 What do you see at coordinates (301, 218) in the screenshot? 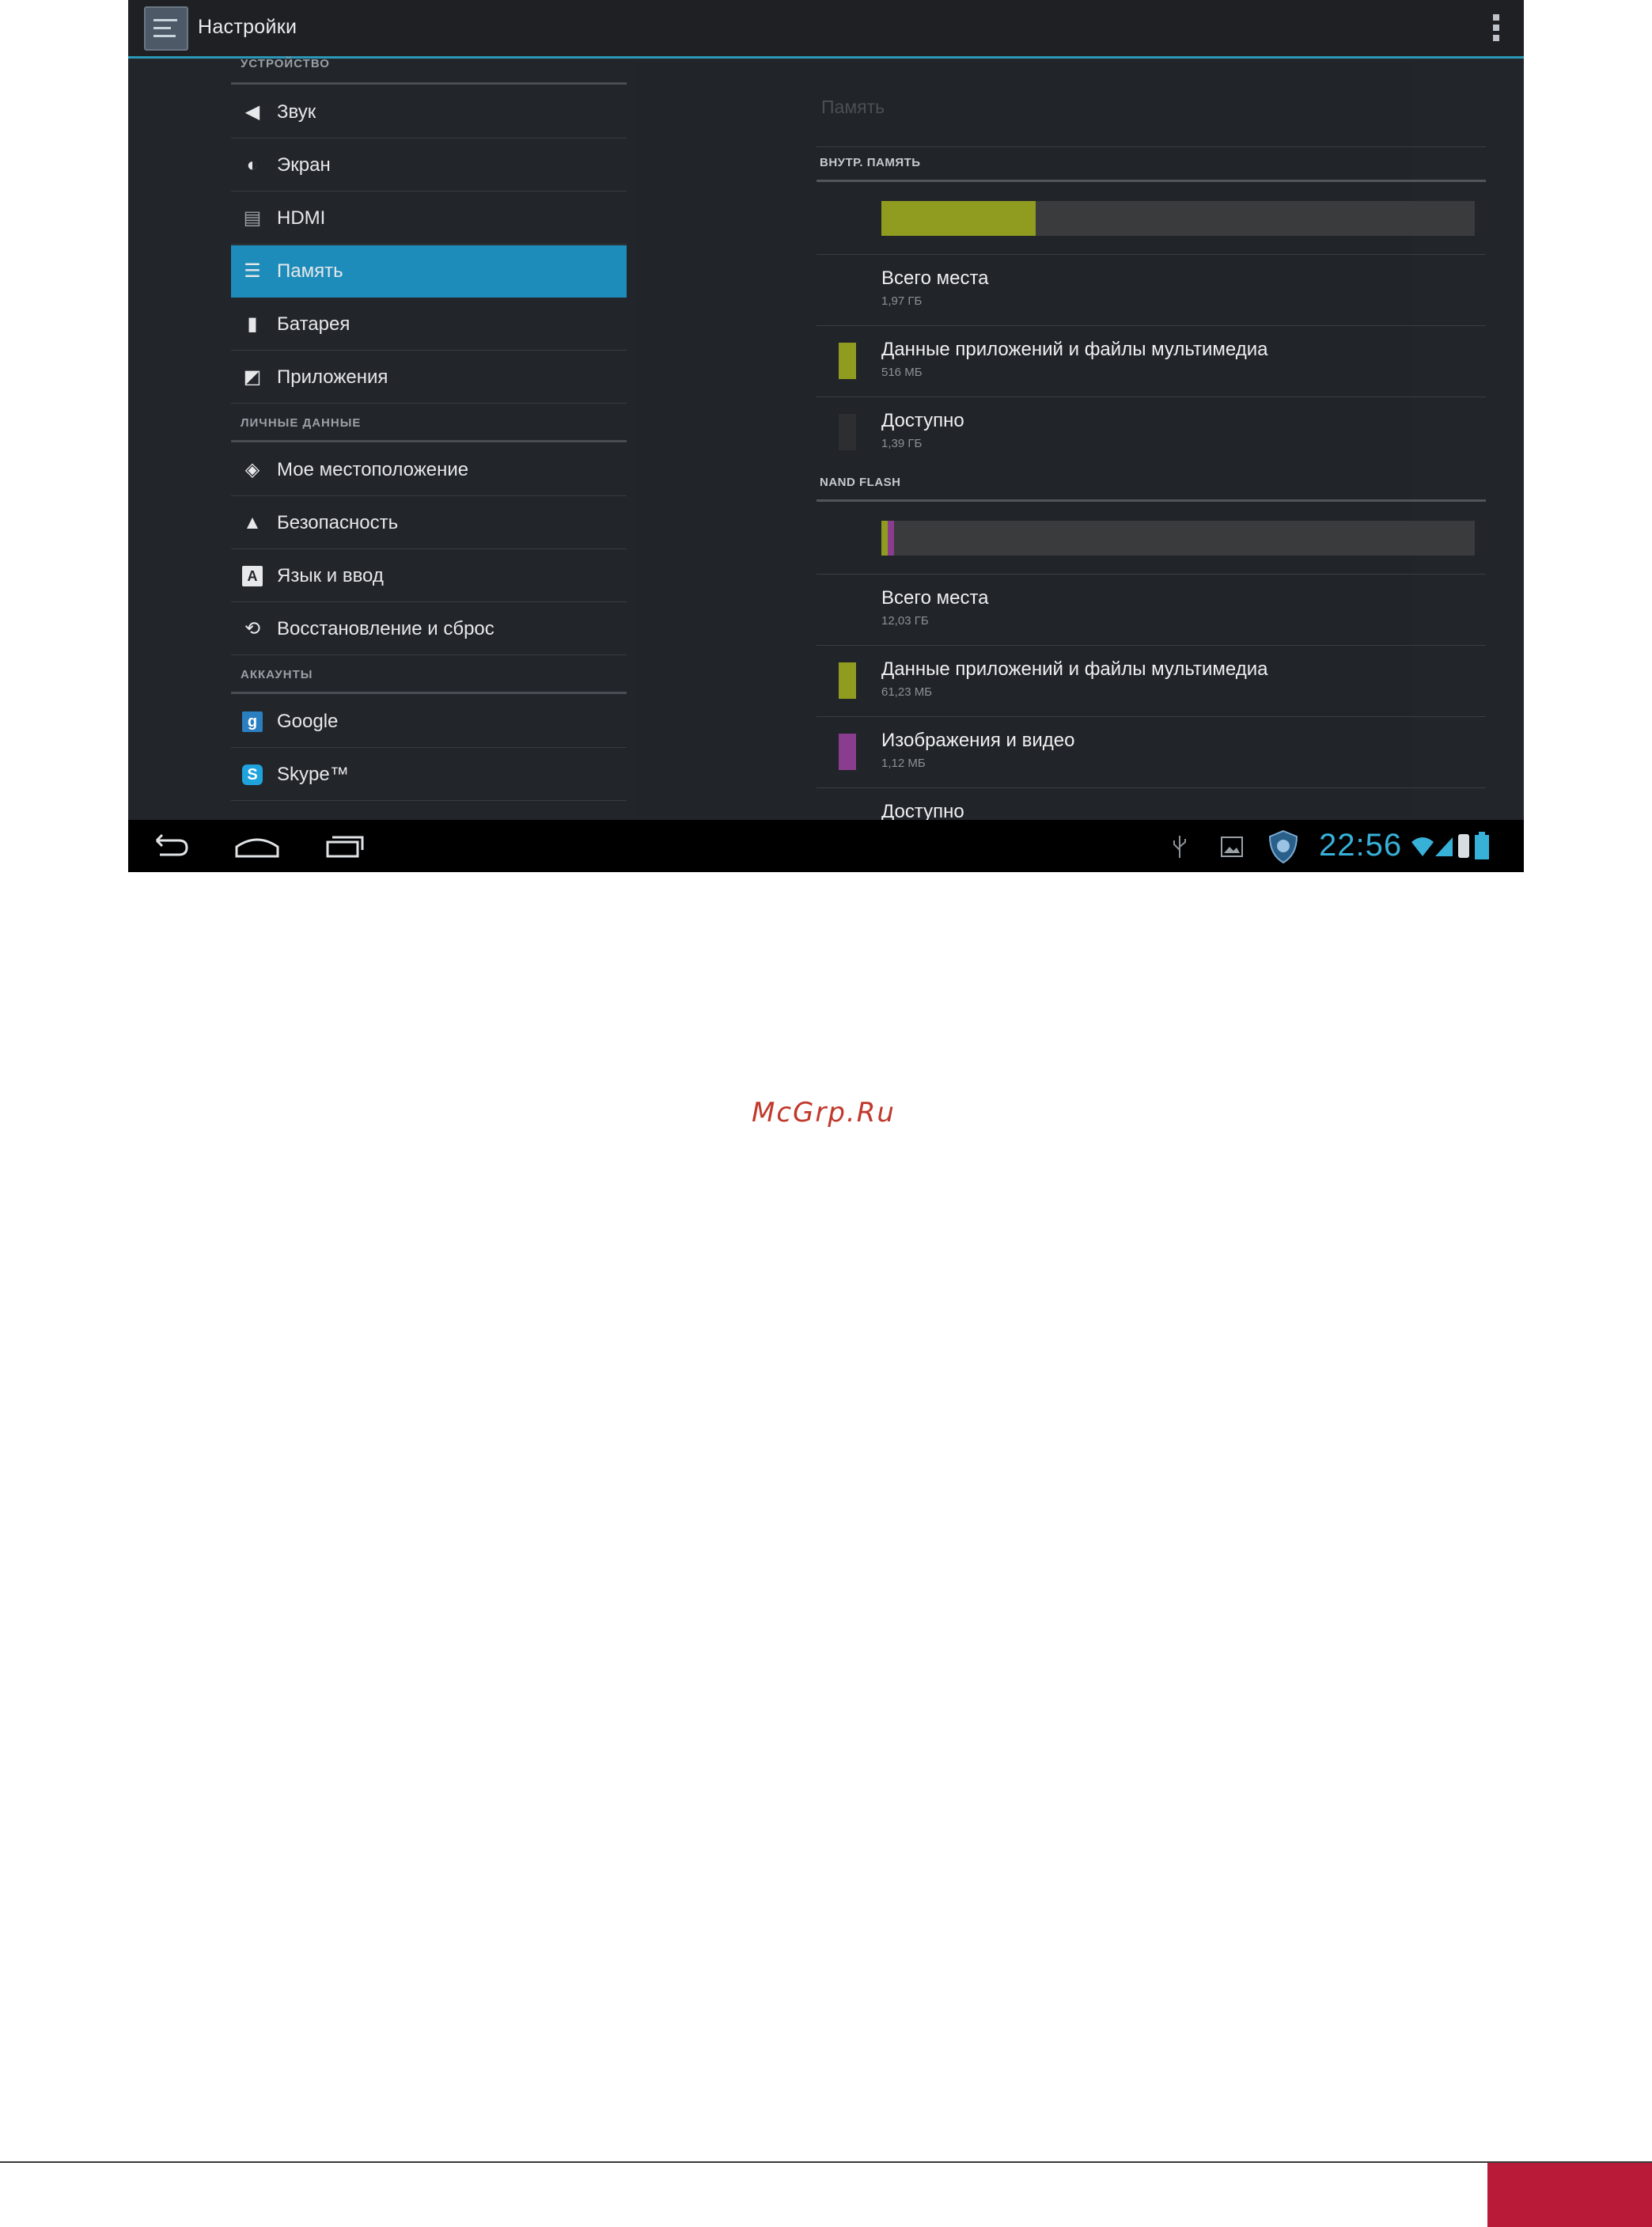
I see `sidebar-item-label: HDMI` at bounding box center [301, 218].